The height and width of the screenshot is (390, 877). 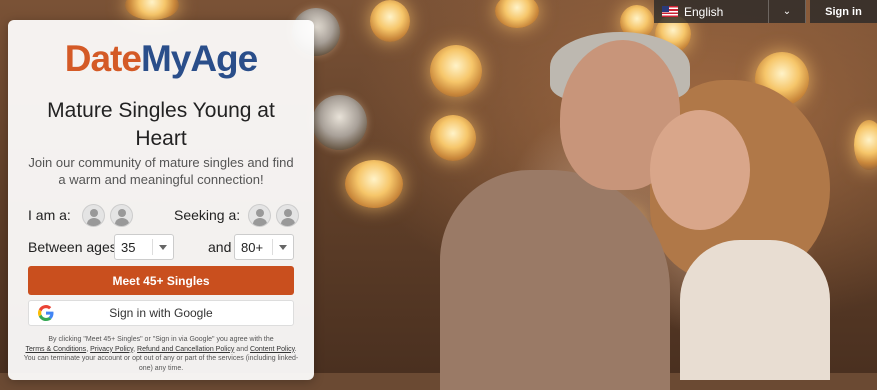 I want to click on us-flag-icon, so click(x=670, y=11).